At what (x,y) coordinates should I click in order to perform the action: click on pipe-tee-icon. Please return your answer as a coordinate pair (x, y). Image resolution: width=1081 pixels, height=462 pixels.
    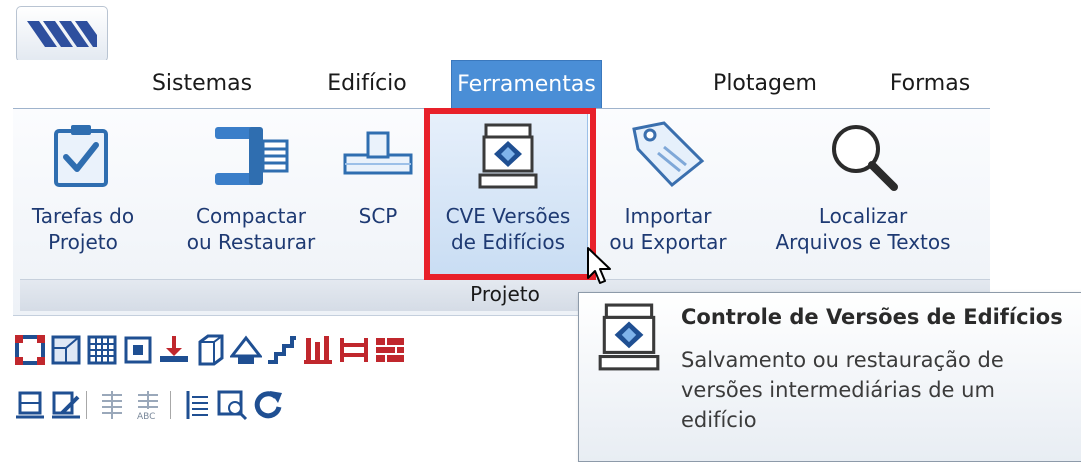
    Looking at the image, I should click on (378, 153).